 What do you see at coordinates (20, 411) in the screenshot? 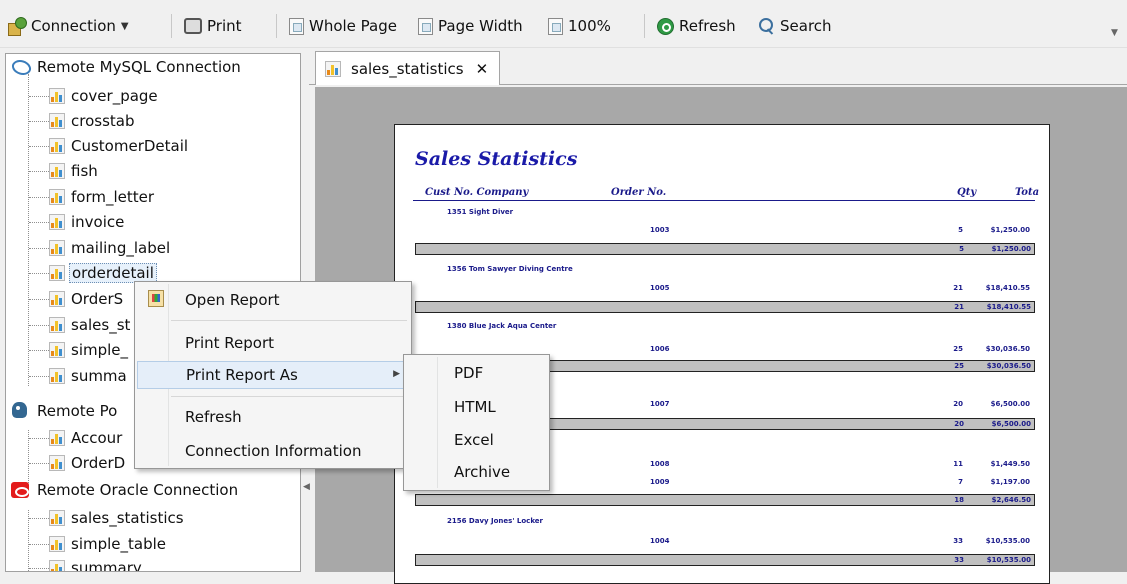
I see `postgresql-elephant-icon` at bounding box center [20, 411].